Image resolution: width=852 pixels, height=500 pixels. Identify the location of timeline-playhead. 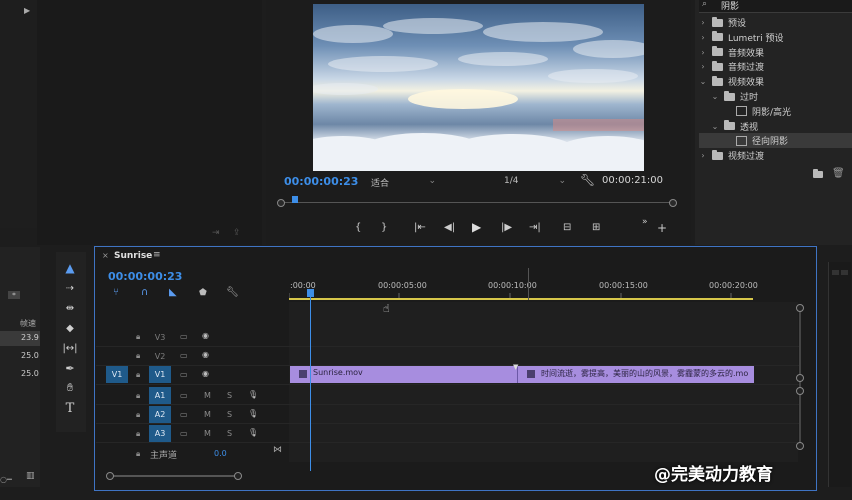
(310, 293).